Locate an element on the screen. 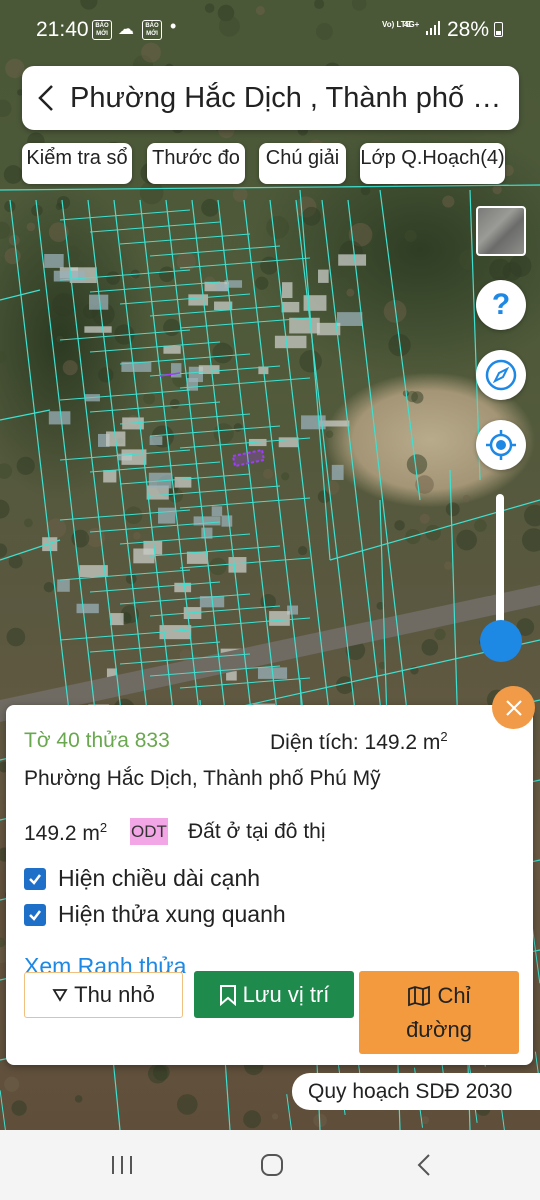 This screenshot has height=1200, width=540. question-icon: ? is located at coordinates (501, 304).